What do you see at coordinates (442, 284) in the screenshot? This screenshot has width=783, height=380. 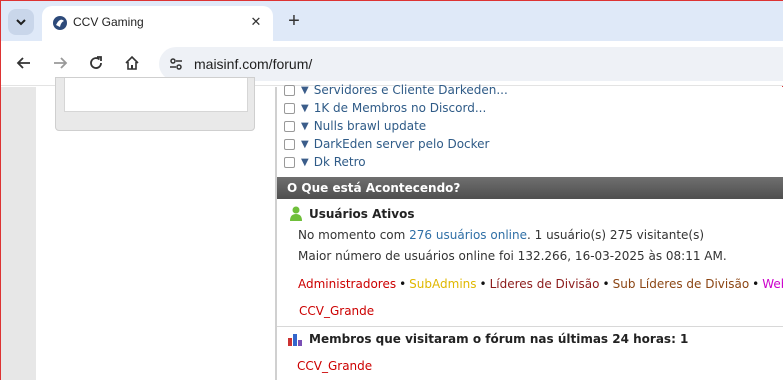 I see `legend-subadmins: SubAdmins` at bounding box center [442, 284].